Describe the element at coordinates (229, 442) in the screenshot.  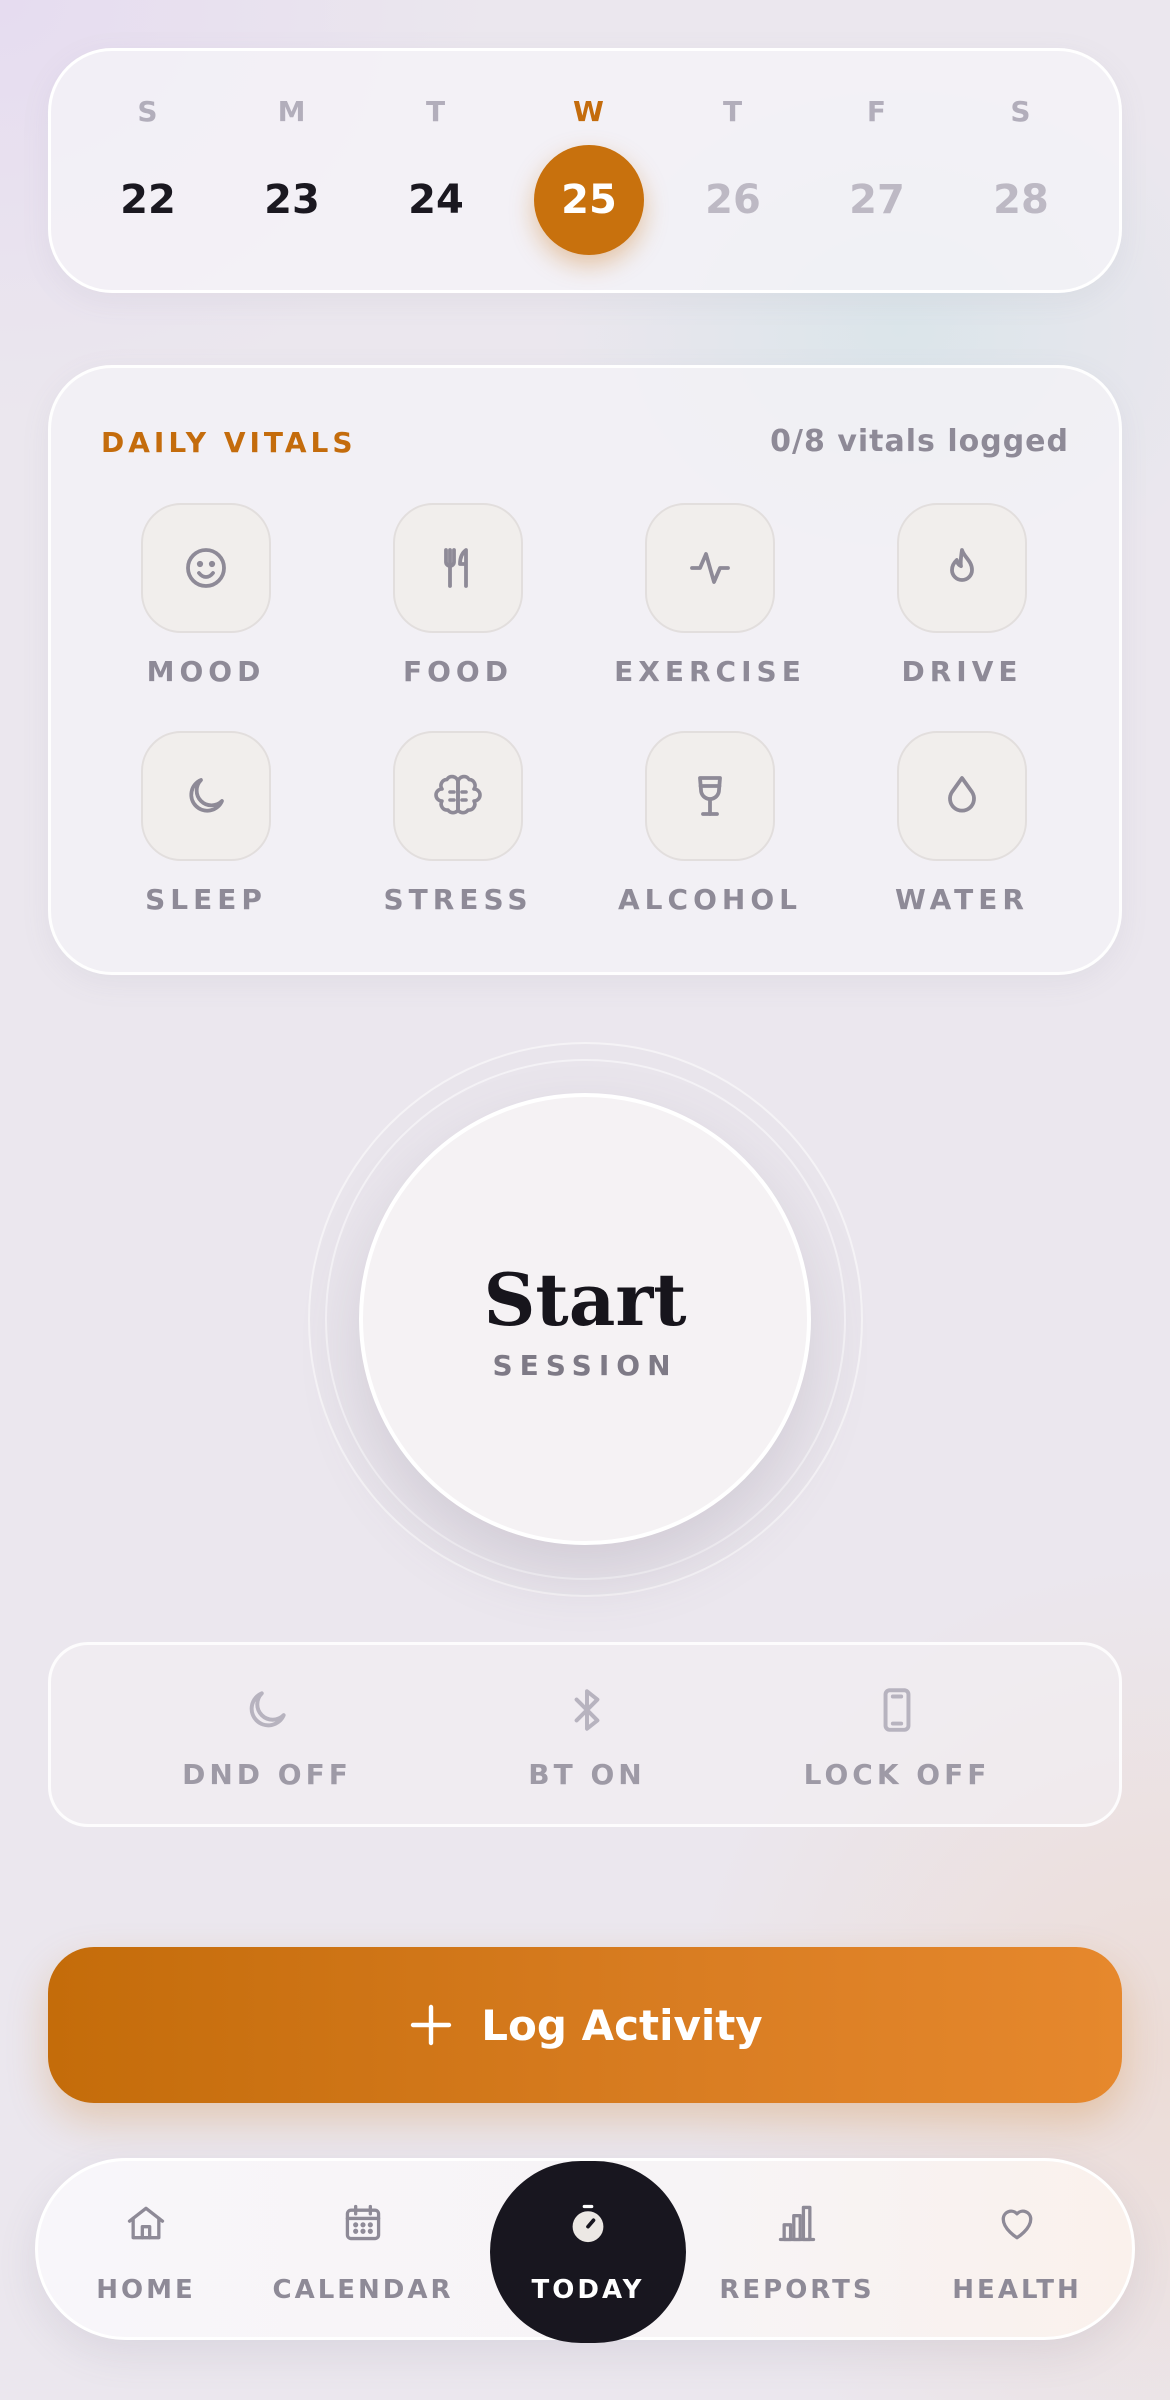
I see `vitals-title: DAILY VITALS` at that location.